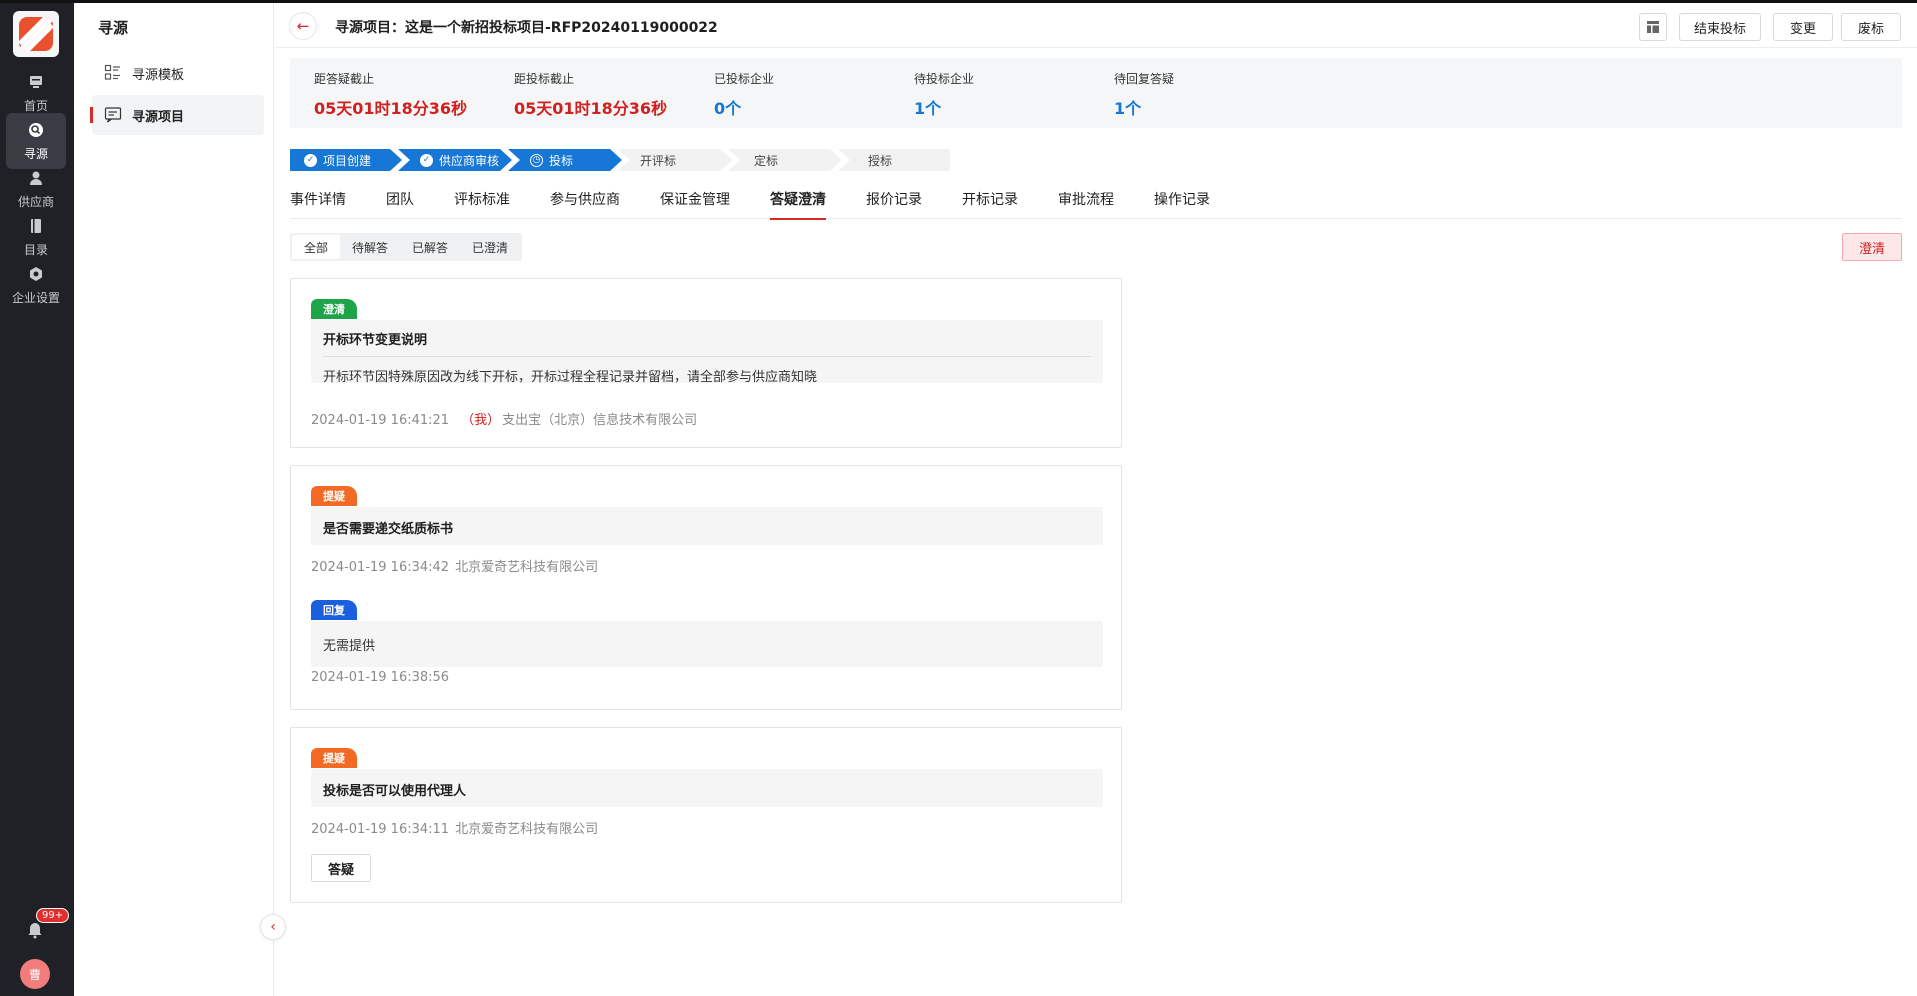 Image resolution: width=1917 pixels, height=996 pixels. What do you see at coordinates (380, 420) in the screenshot?
I see `timestamp: 2024-01-19 16:41:21` at bounding box center [380, 420].